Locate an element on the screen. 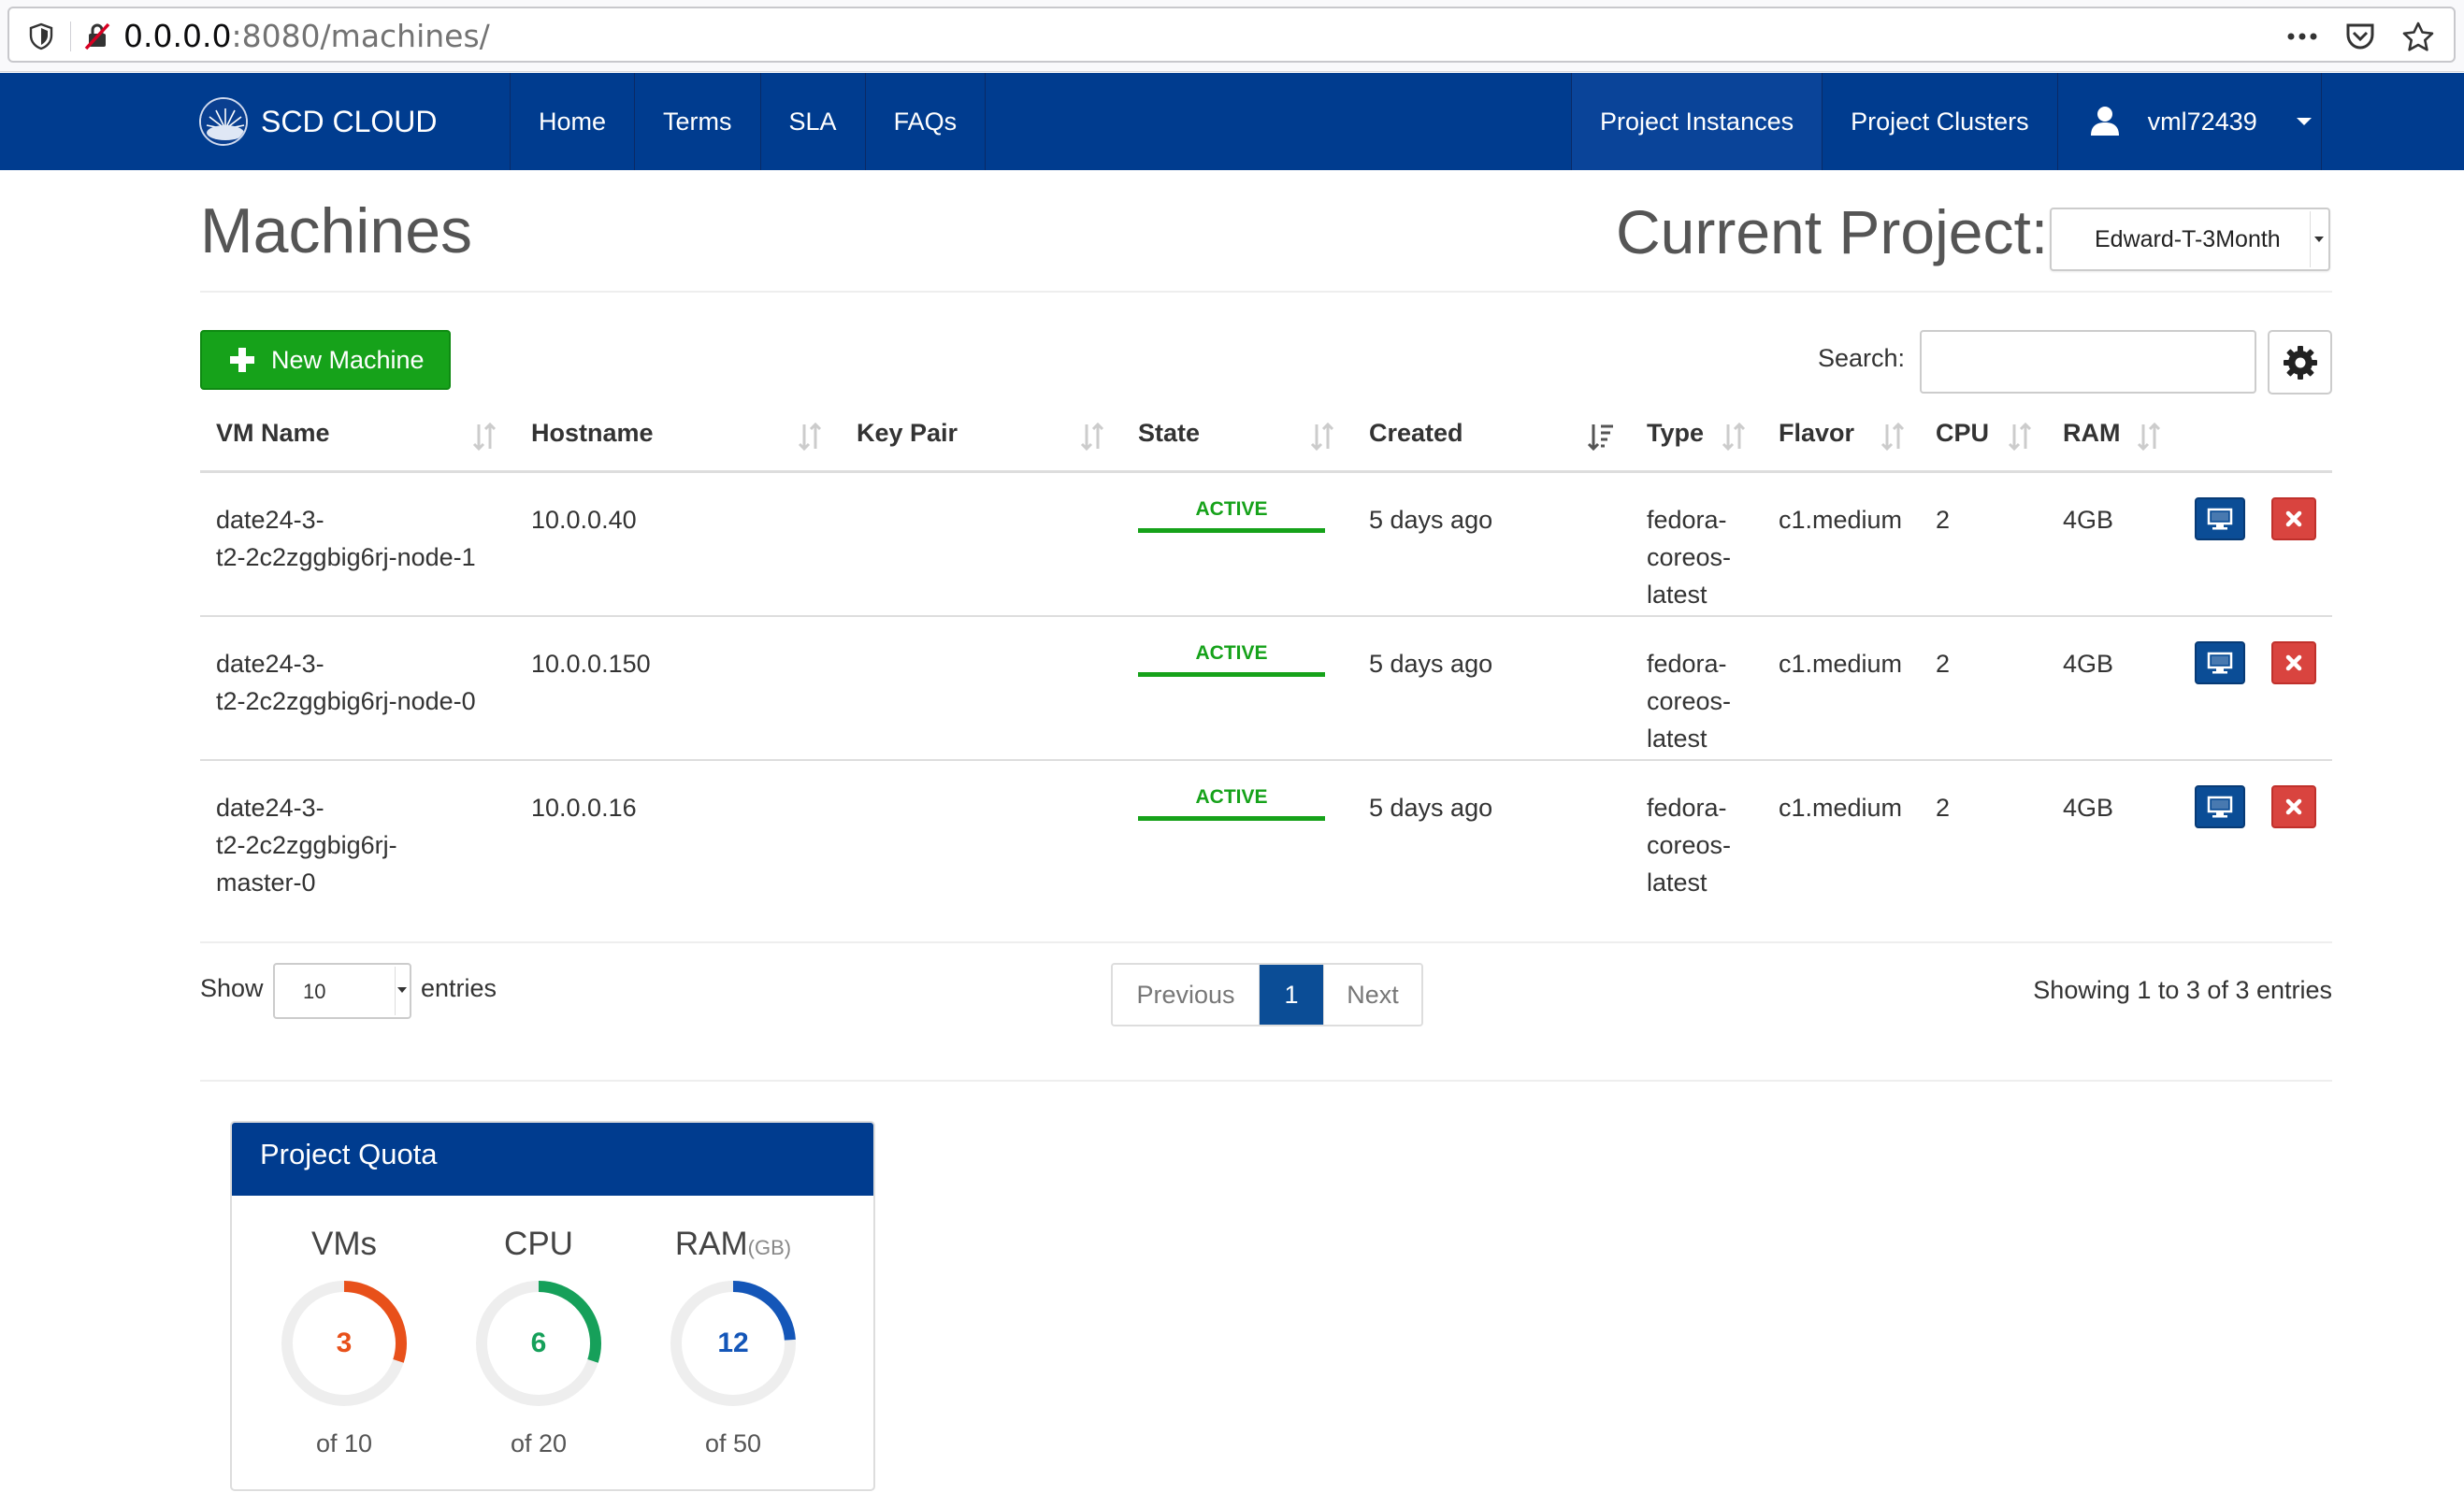 The height and width of the screenshot is (1507, 2464). brand-link: SCD CLOUD is located at coordinates (318, 122).